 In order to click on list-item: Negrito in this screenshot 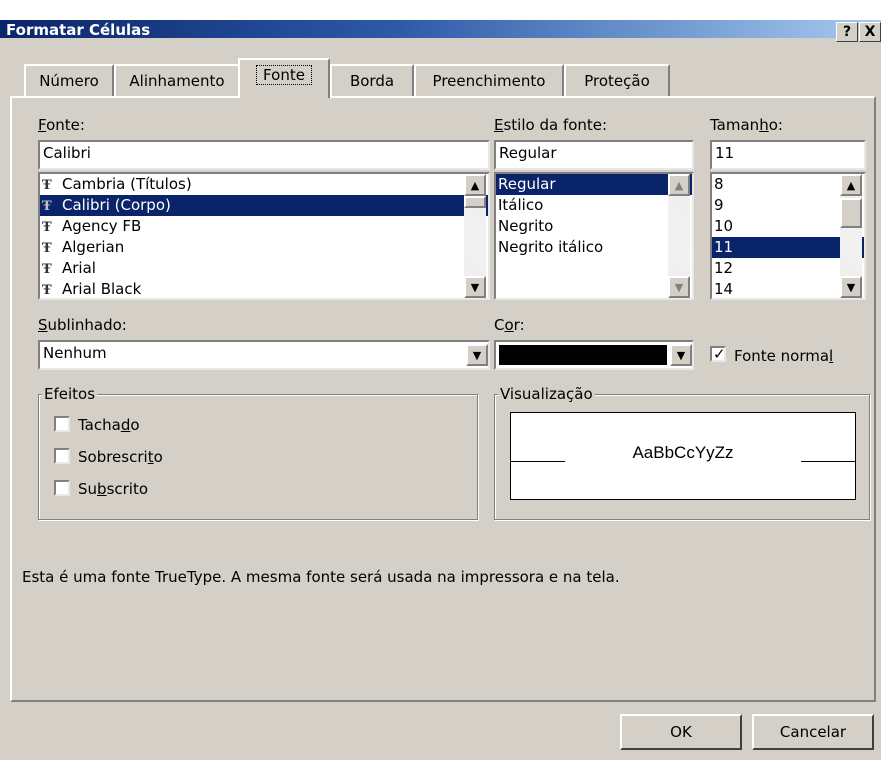, I will do `click(594, 226)`.